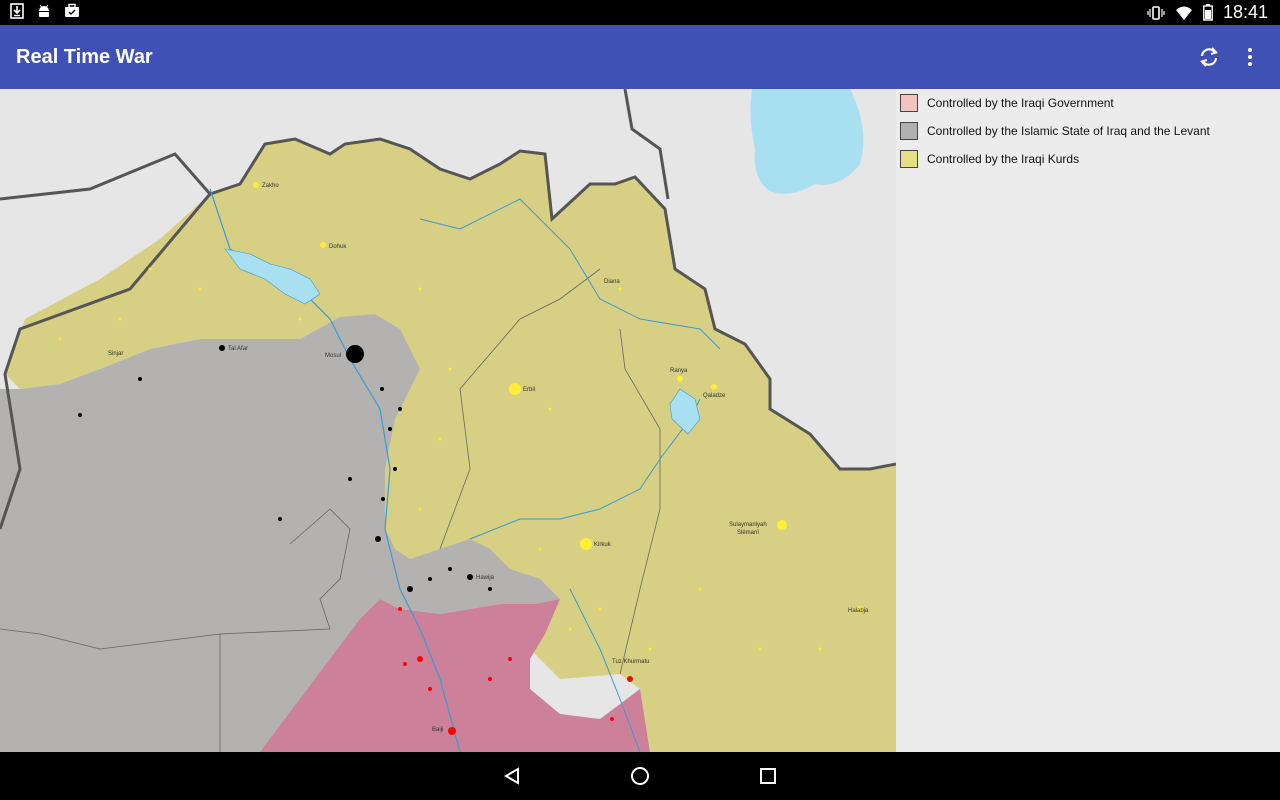 The image size is (1280, 800). What do you see at coordinates (355, 354) in the screenshot?
I see `mosul-marker` at bounding box center [355, 354].